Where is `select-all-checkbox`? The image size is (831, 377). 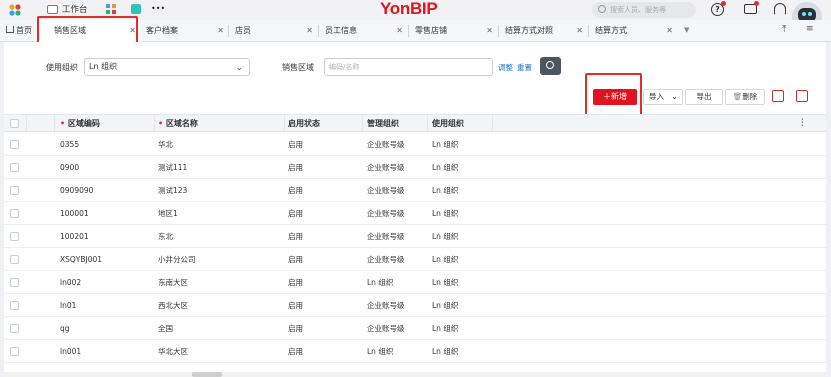
select-all-checkbox is located at coordinates (14, 123).